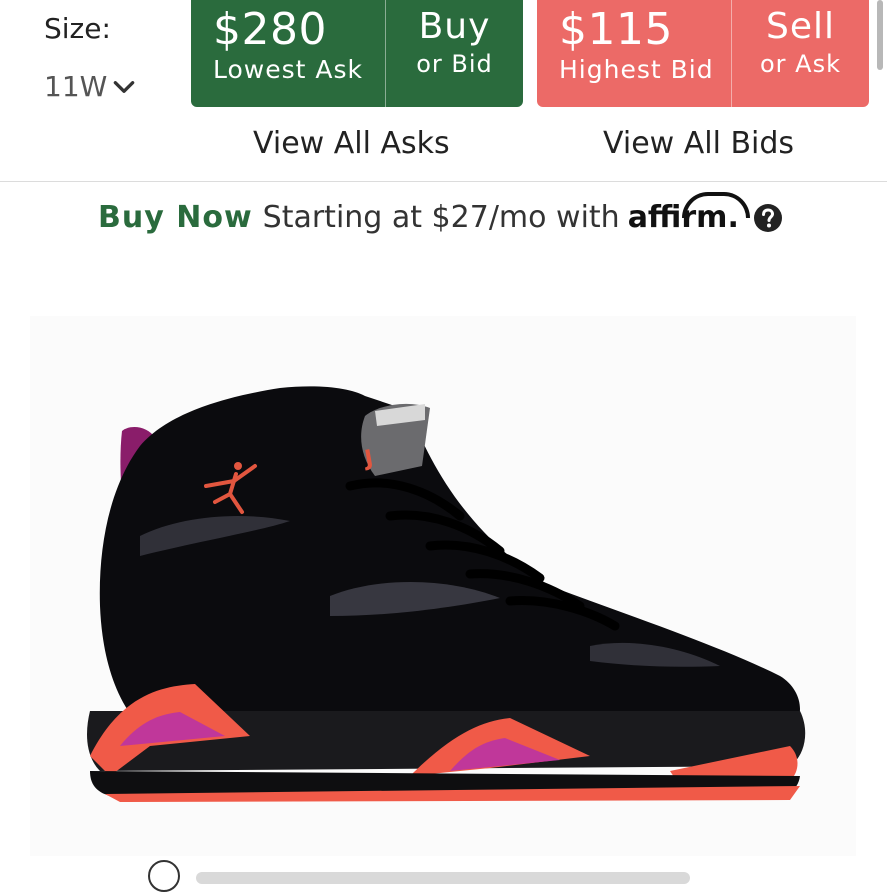 Image resolution: width=887 pixels, height=892 pixels. Describe the element at coordinates (636, 69) in the screenshot. I see `highest-bid-caption: Highest Bid` at that location.